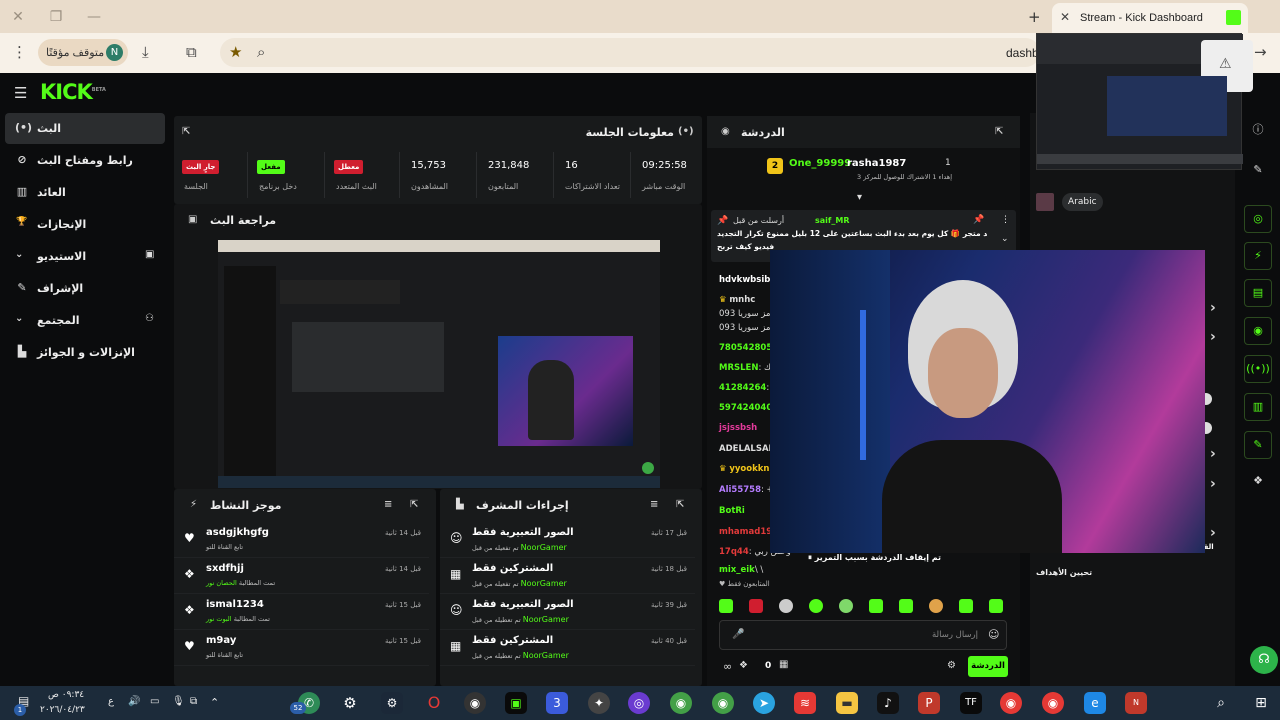  Describe the element at coordinates (19, 52) in the screenshot. I see `menu-dots-icon: ⋮` at that location.